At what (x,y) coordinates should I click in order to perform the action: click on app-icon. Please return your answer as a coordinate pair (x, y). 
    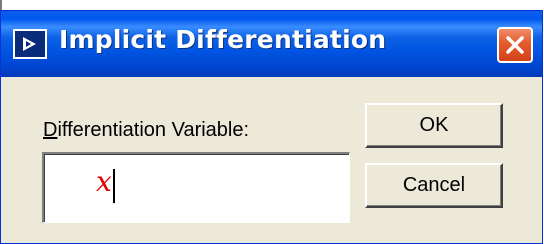
    Looking at the image, I should click on (30, 44).